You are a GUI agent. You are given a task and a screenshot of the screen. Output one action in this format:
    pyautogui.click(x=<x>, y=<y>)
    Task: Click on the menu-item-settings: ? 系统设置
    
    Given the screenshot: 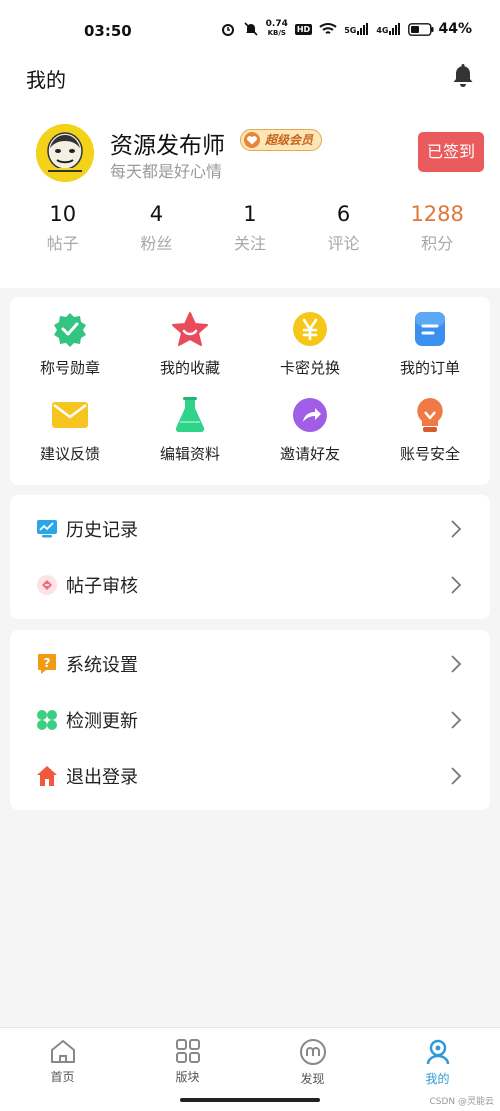 What is the action you would take?
    pyautogui.click(x=250, y=664)
    